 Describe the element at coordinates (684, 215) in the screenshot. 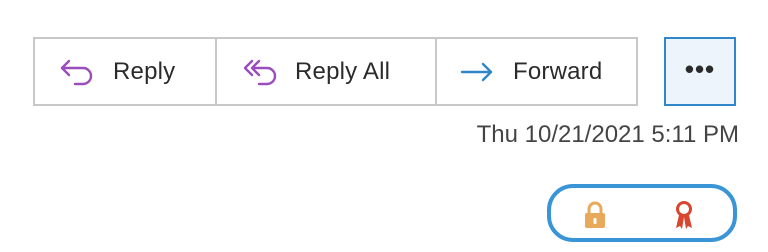

I see `digital-signature-ribbon-icon` at that location.